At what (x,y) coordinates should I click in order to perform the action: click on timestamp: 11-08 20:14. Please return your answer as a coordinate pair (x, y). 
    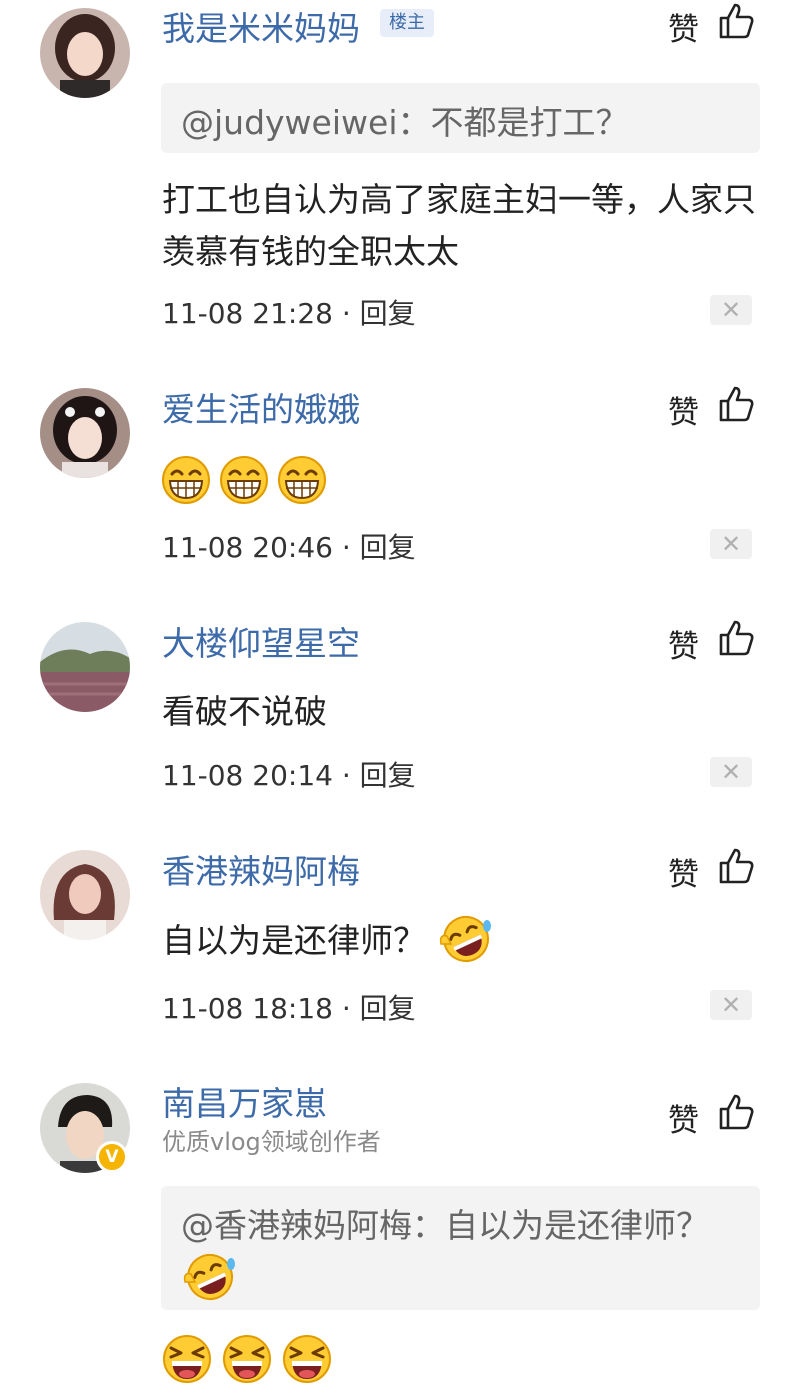
    Looking at the image, I should click on (247, 775).